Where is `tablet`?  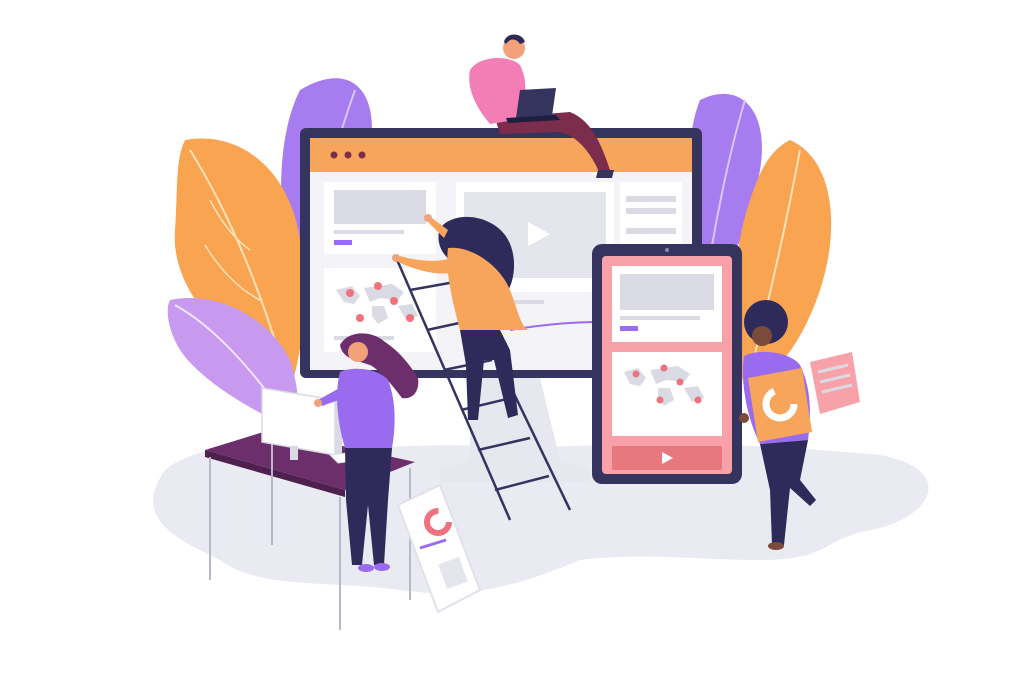
tablet is located at coordinates (667, 364).